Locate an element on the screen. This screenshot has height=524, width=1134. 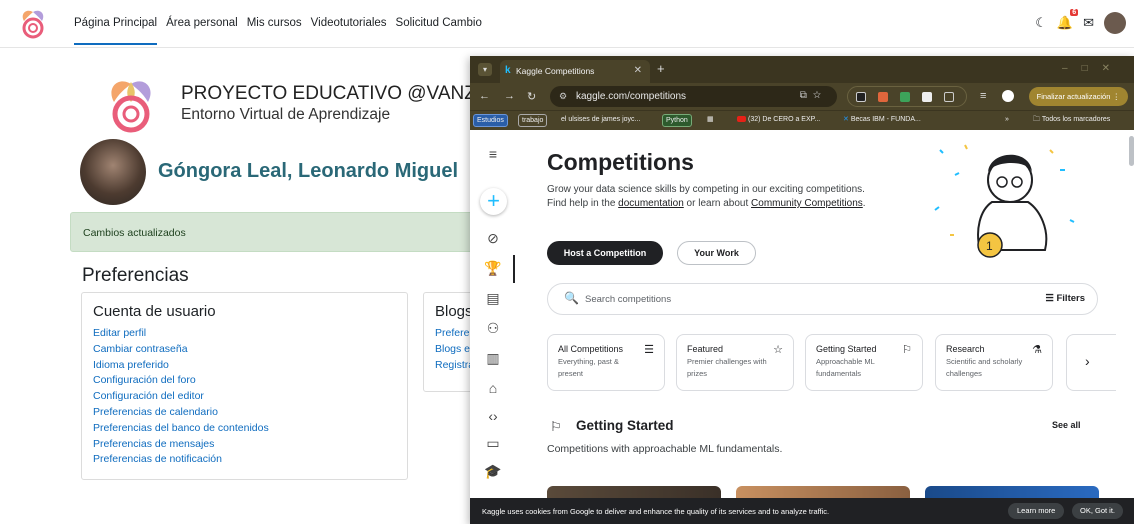
bell-icon: 🔔 6 is located at coordinates (1068, 20).